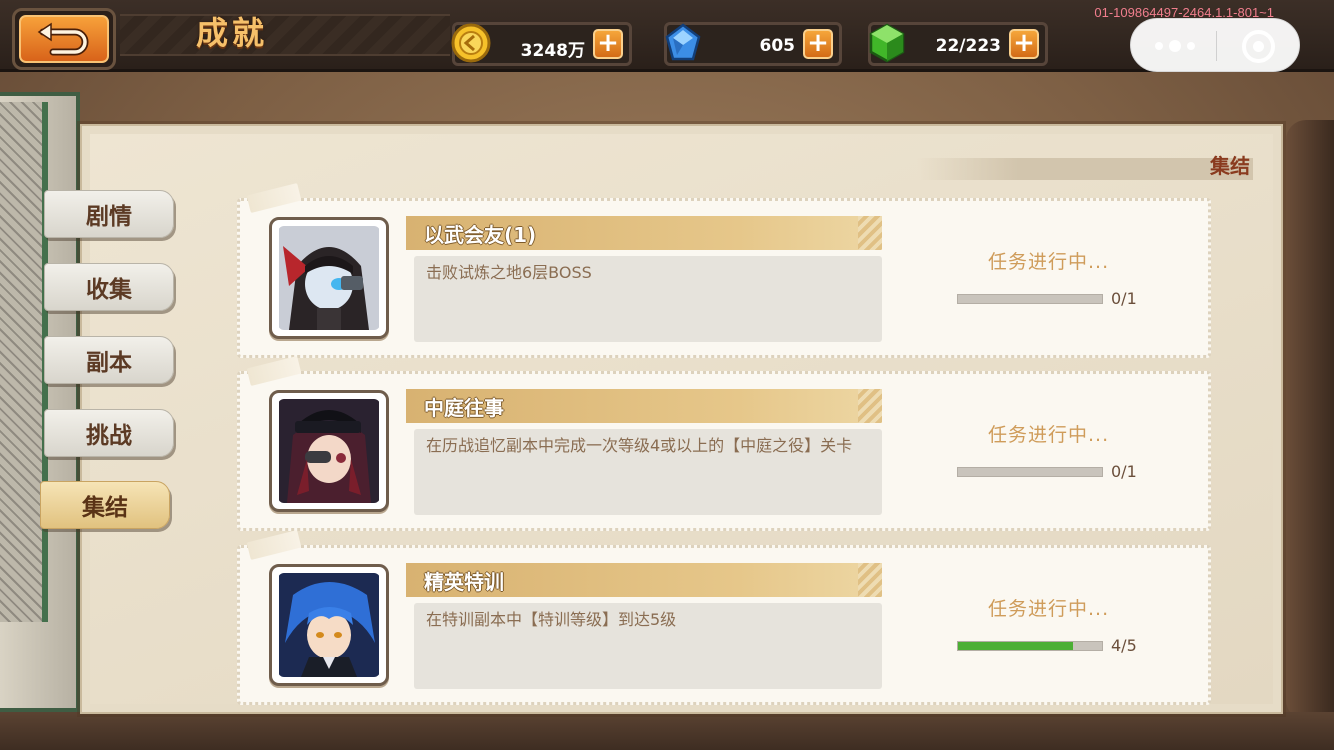 This screenshot has width=1334, height=750. I want to click on gem-amount: 605, so click(777, 46).